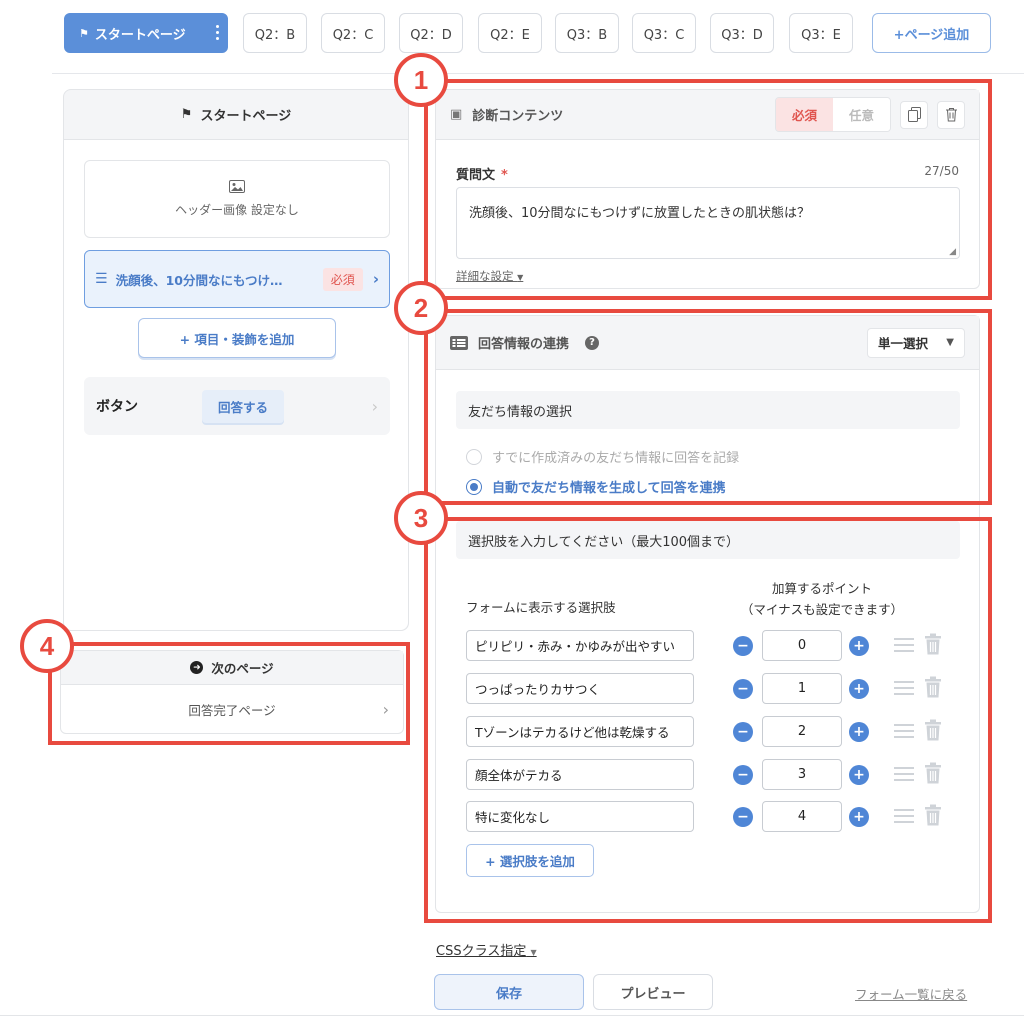  I want to click on tab-q2-c: Q2：C, so click(353, 33).